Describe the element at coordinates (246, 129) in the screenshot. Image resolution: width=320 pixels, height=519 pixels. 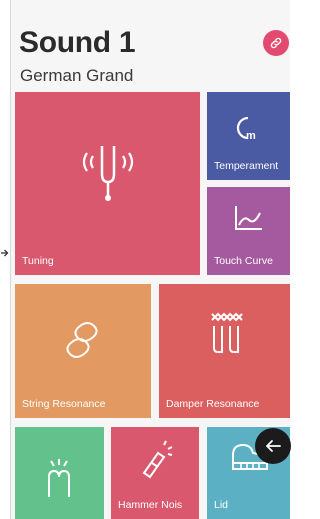
I see `temperament-icon: m` at that location.